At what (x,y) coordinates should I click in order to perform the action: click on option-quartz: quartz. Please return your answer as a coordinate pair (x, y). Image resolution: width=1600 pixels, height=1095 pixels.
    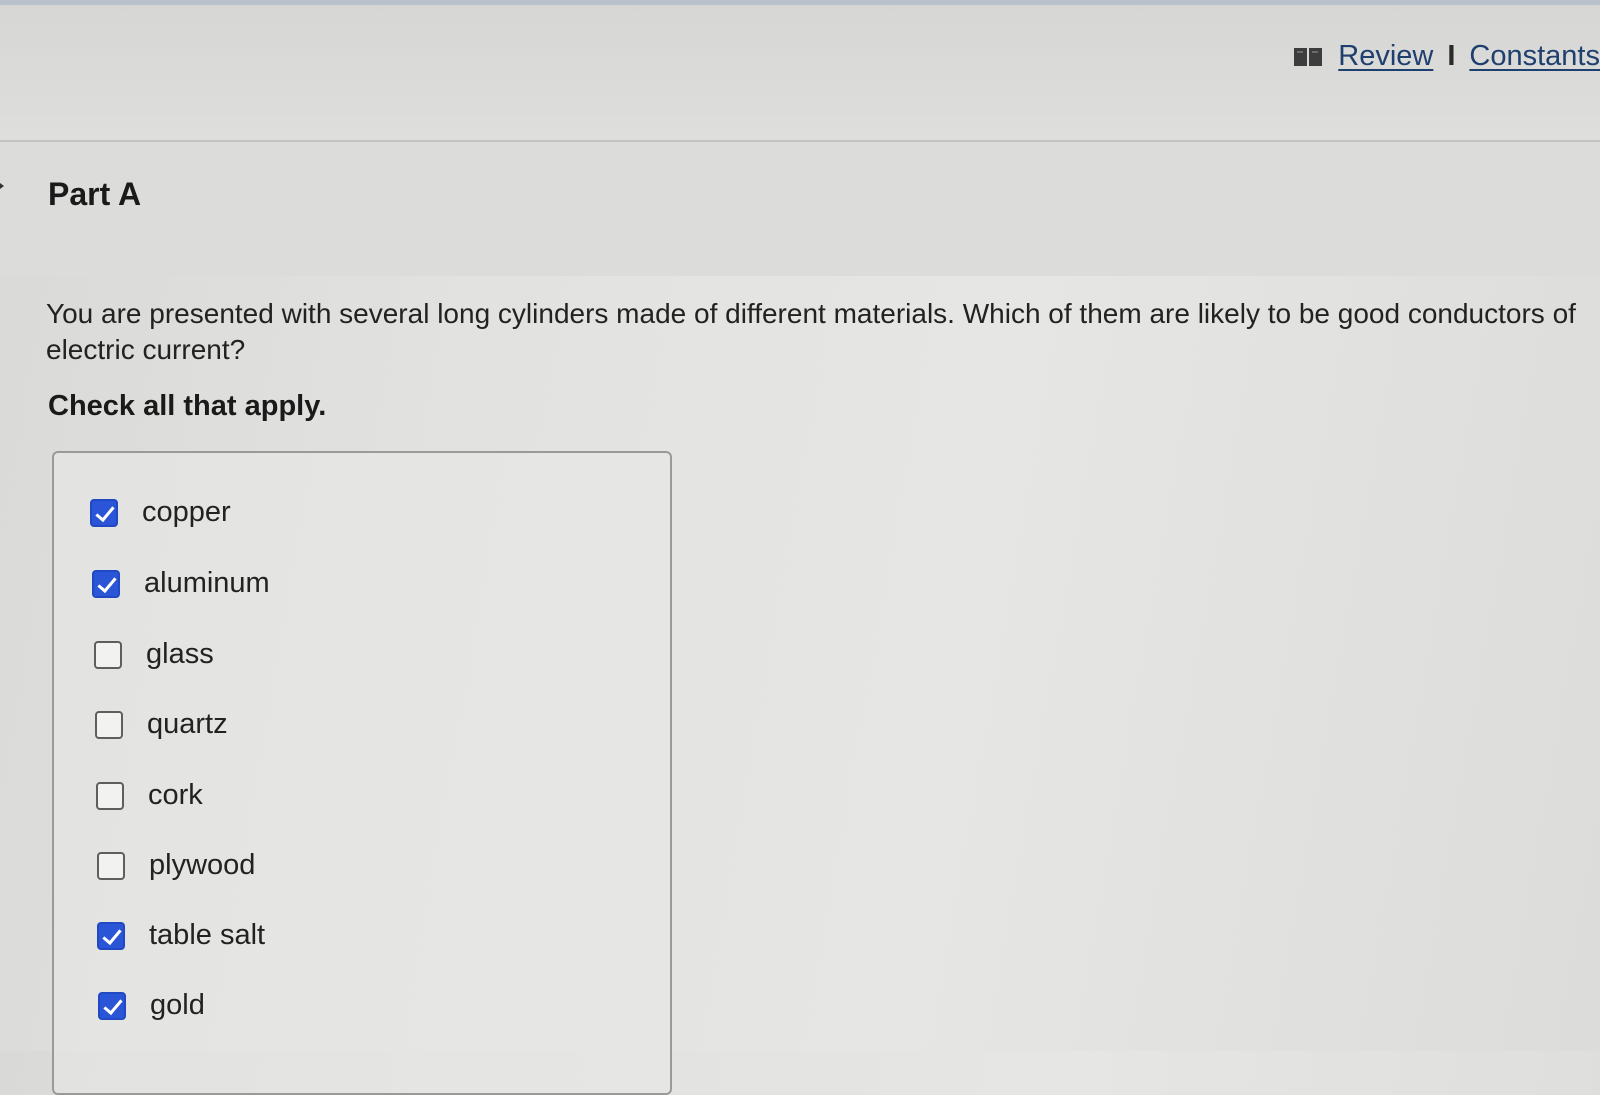
    Looking at the image, I should click on (161, 724).